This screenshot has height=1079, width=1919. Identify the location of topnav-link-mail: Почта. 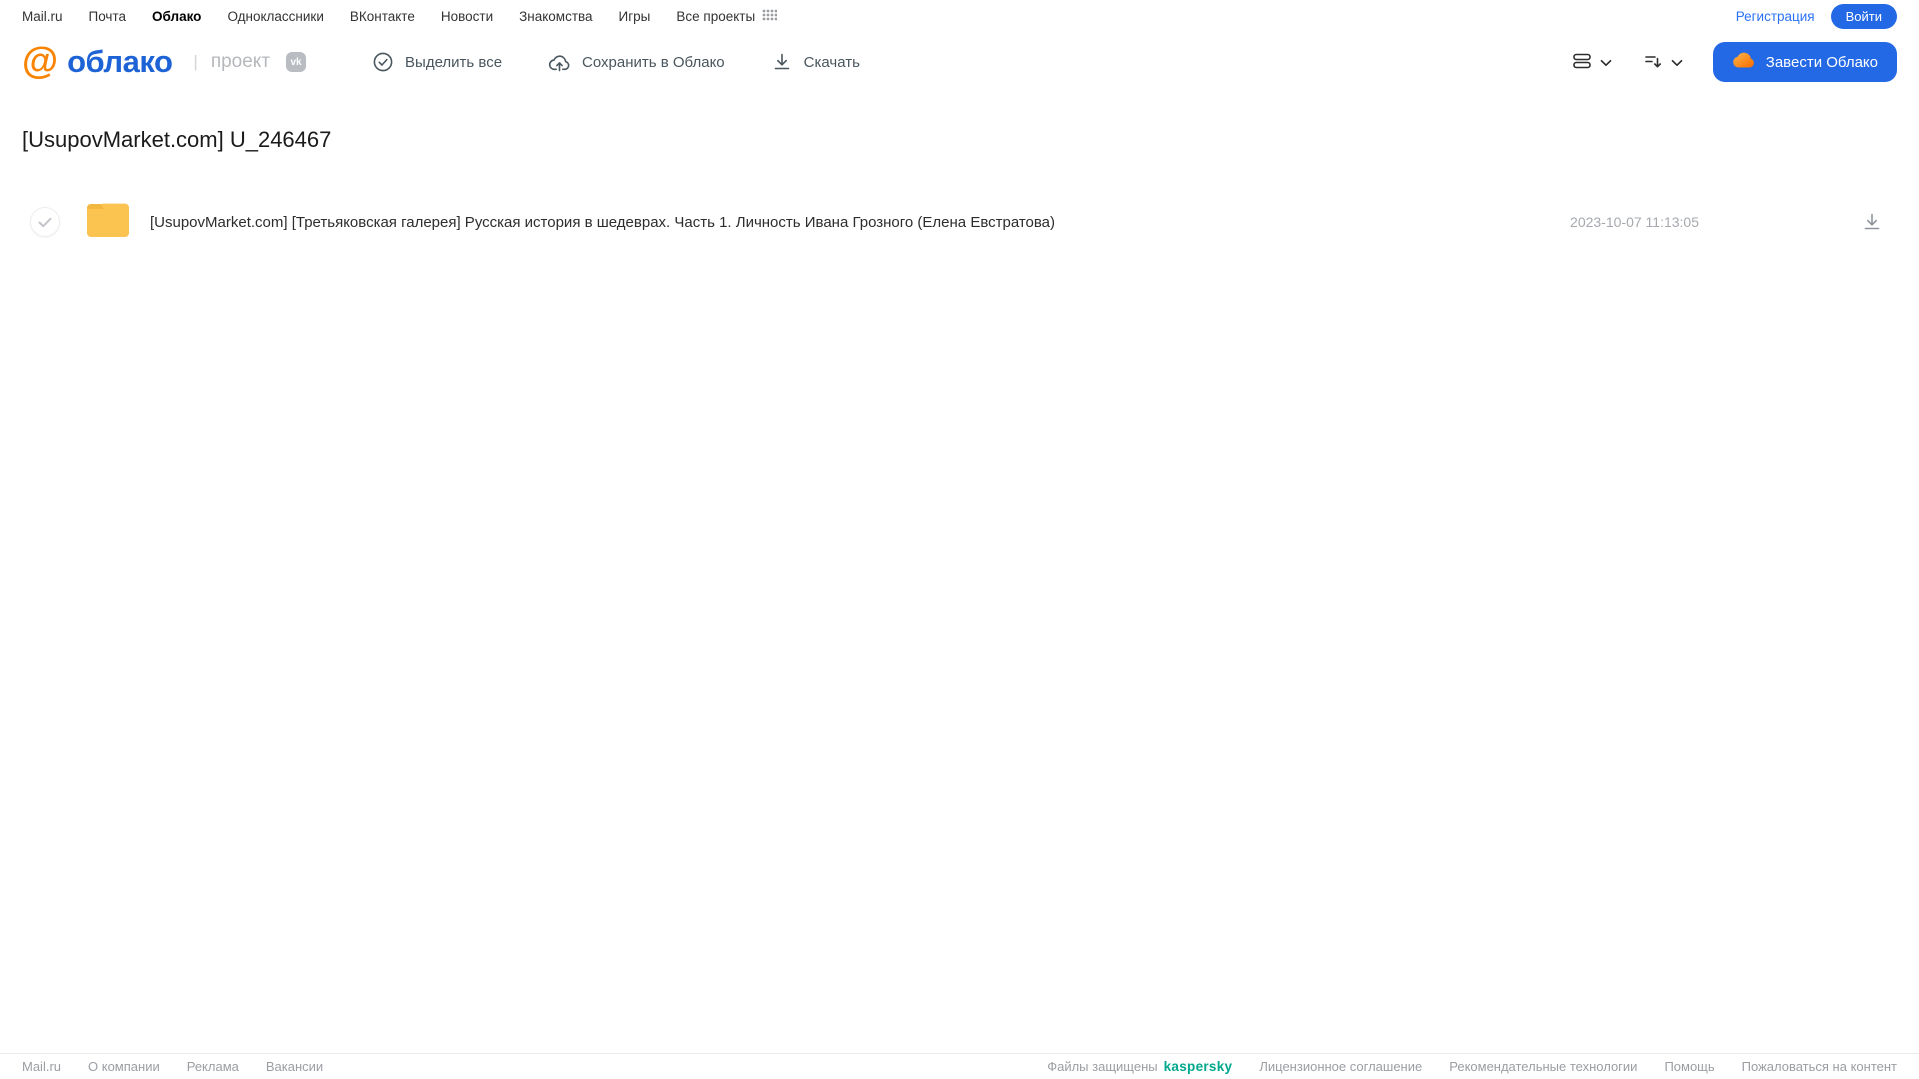
(108, 16).